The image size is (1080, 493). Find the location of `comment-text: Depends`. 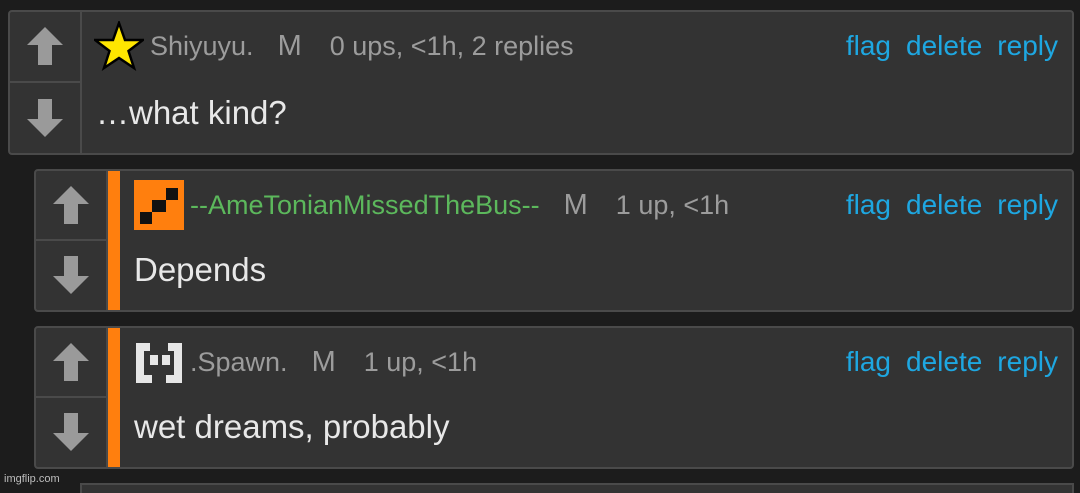

comment-text: Depends is located at coordinates (200, 269).